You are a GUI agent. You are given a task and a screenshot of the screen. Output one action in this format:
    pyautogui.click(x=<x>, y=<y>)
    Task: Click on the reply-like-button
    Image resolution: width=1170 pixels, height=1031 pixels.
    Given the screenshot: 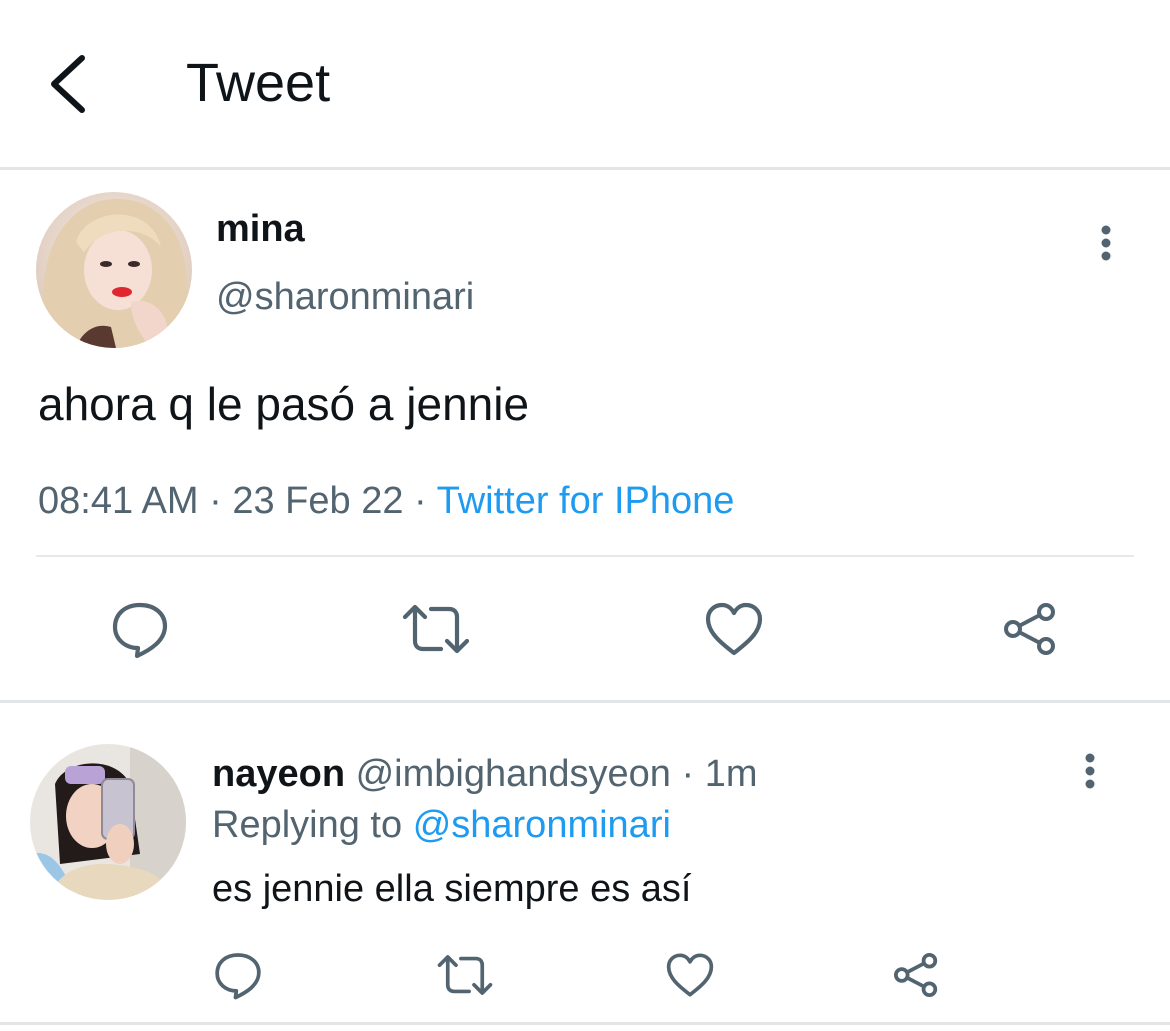 What is the action you would take?
    pyautogui.click(x=690, y=975)
    